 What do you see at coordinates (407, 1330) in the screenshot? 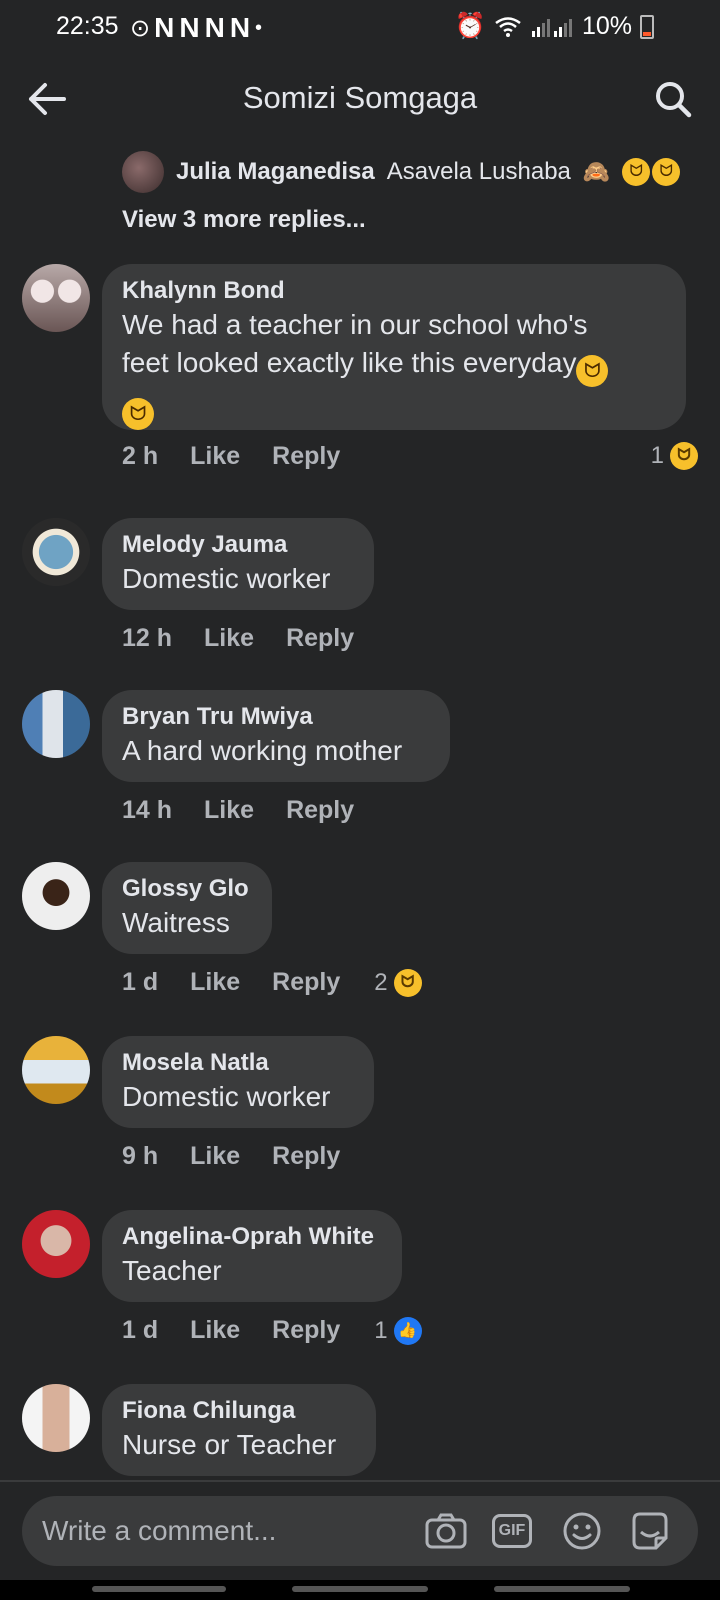
I see `thumbs-up-icon: 👍` at bounding box center [407, 1330].